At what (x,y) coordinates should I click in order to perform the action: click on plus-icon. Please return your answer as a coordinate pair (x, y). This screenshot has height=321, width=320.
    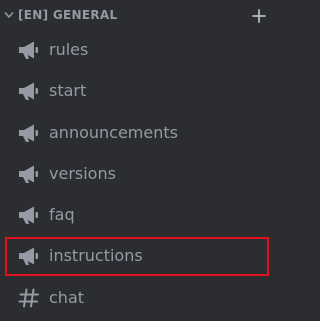
    Looking at the image, I should click on (259, 16).